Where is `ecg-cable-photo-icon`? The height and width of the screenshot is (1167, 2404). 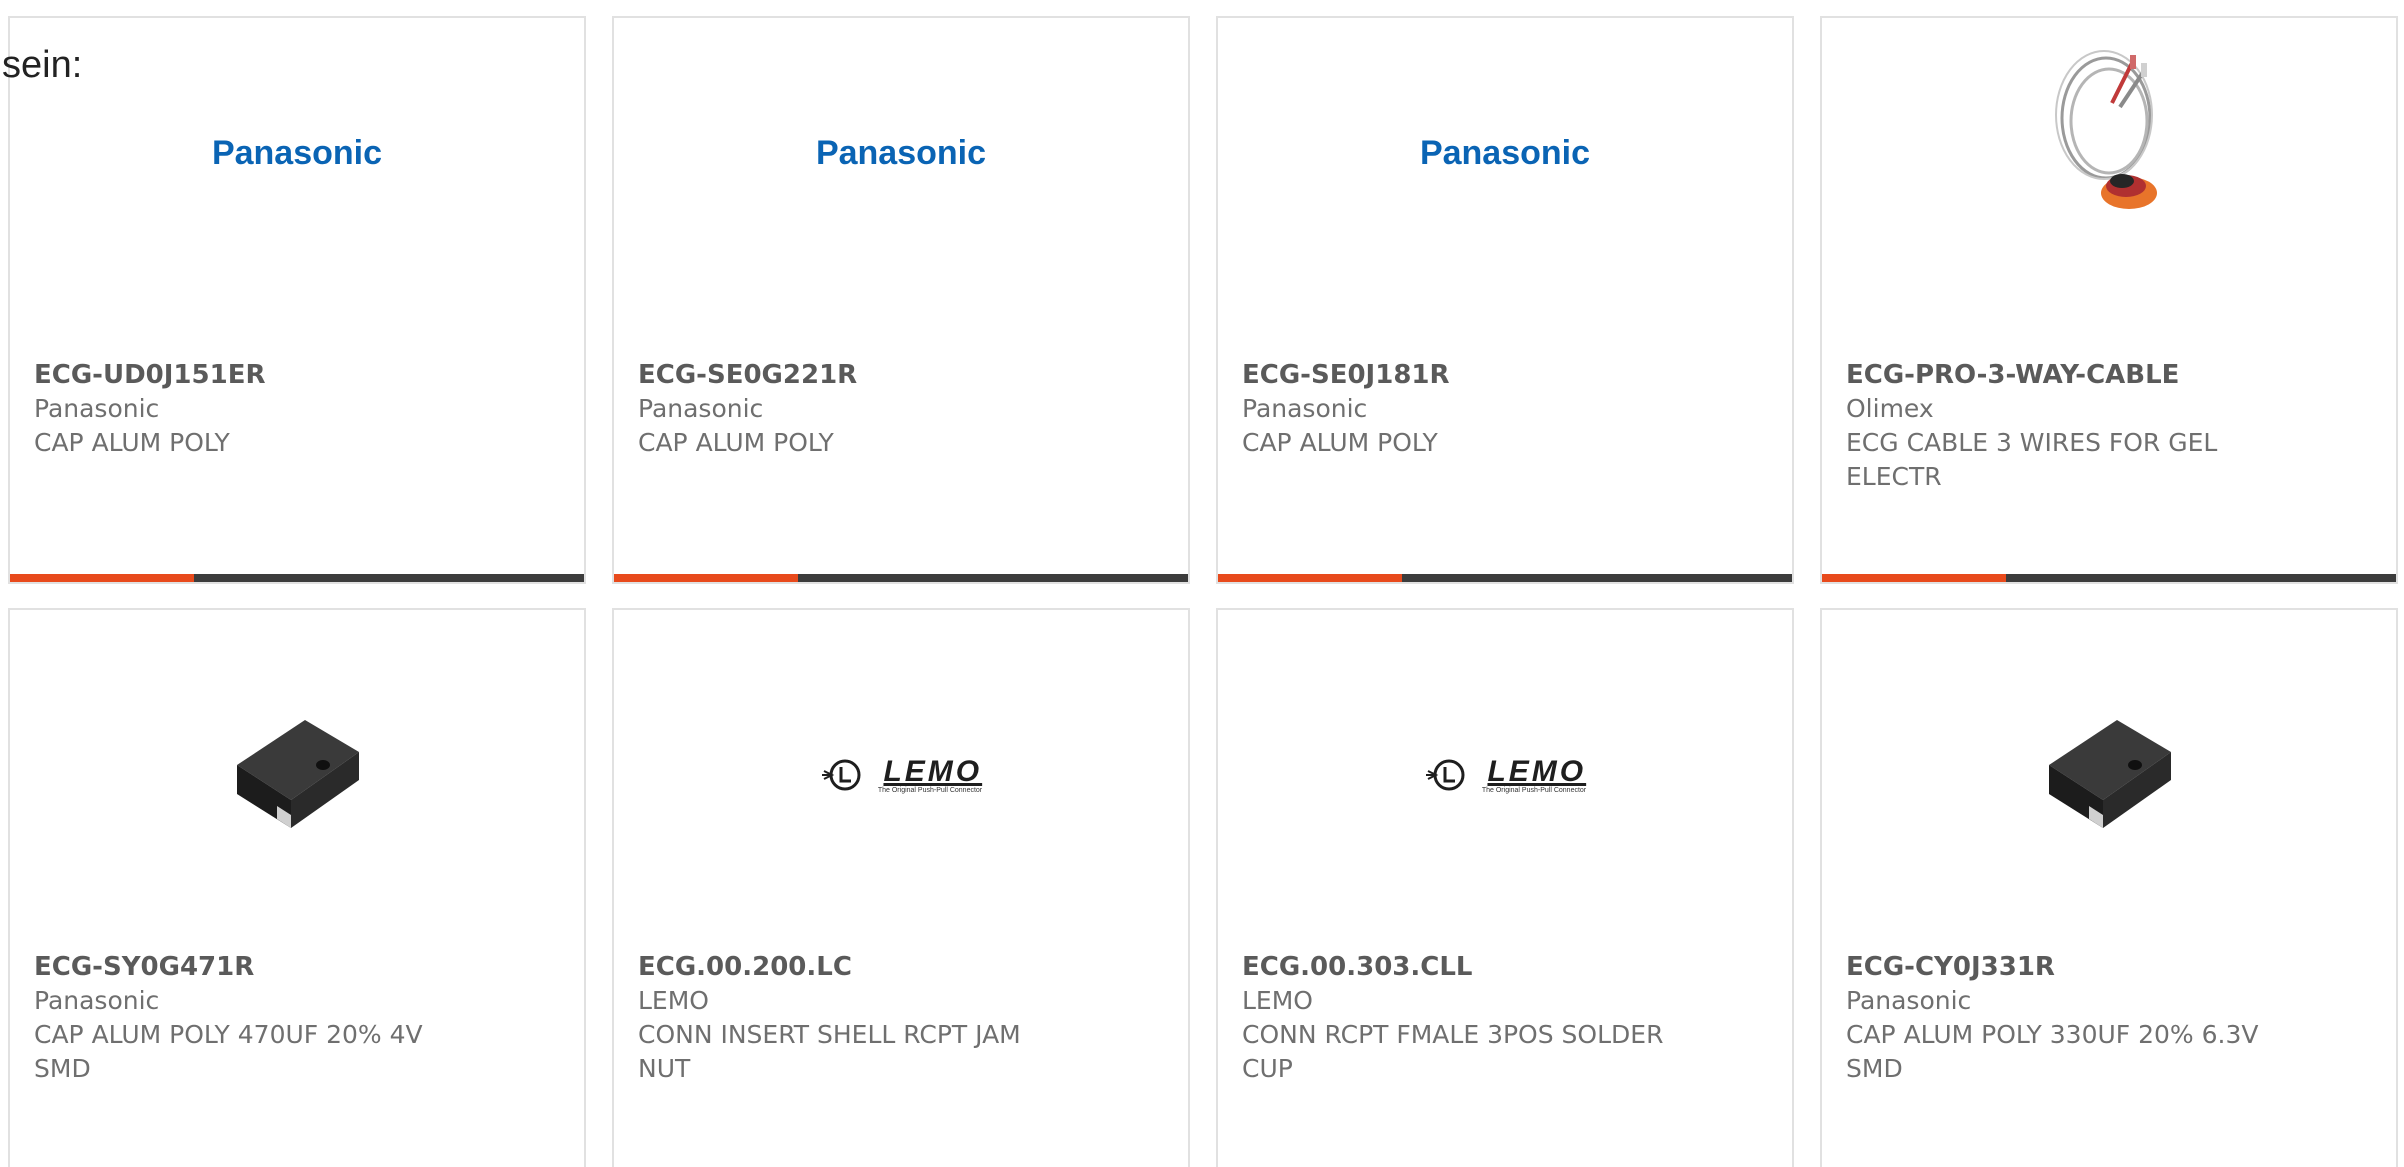 ecg-cable-photo-icon is located at coordinates (2106, 129).